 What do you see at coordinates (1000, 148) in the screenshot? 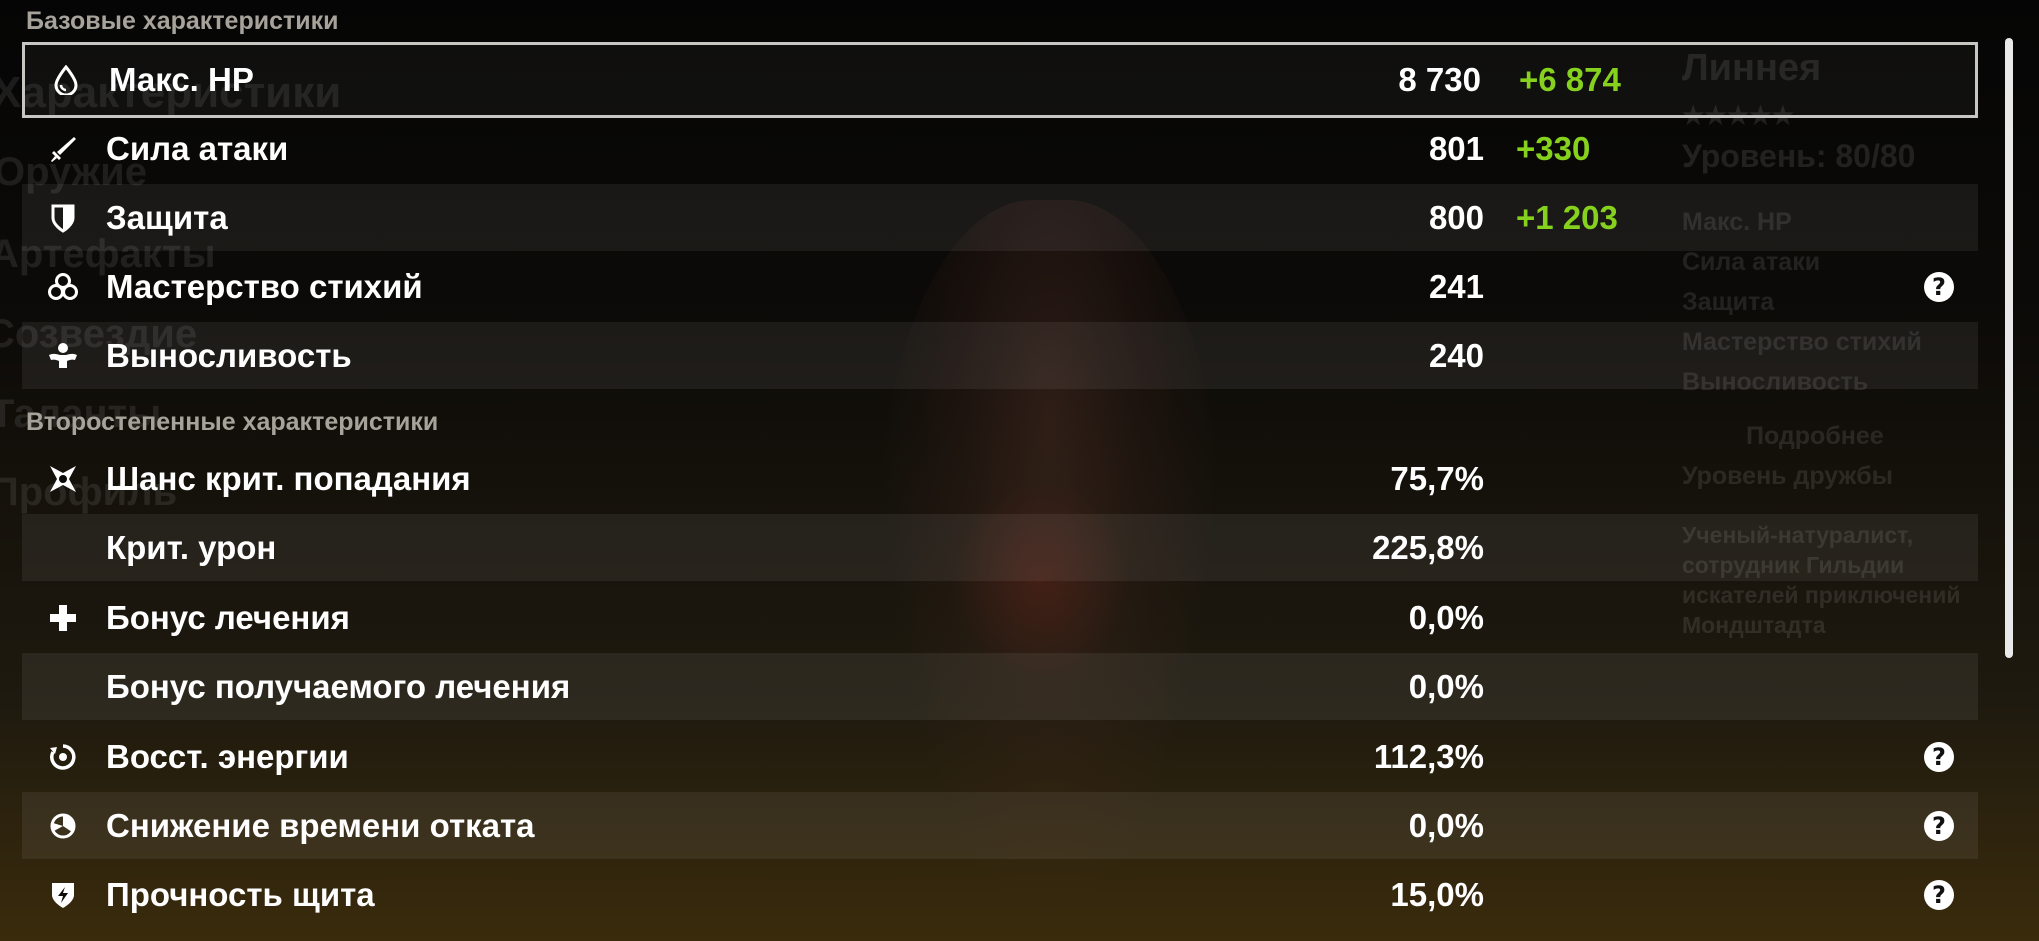
I see `stat-row-attack: Сила атаки 801 +330` at bounding box center [1000, 148].